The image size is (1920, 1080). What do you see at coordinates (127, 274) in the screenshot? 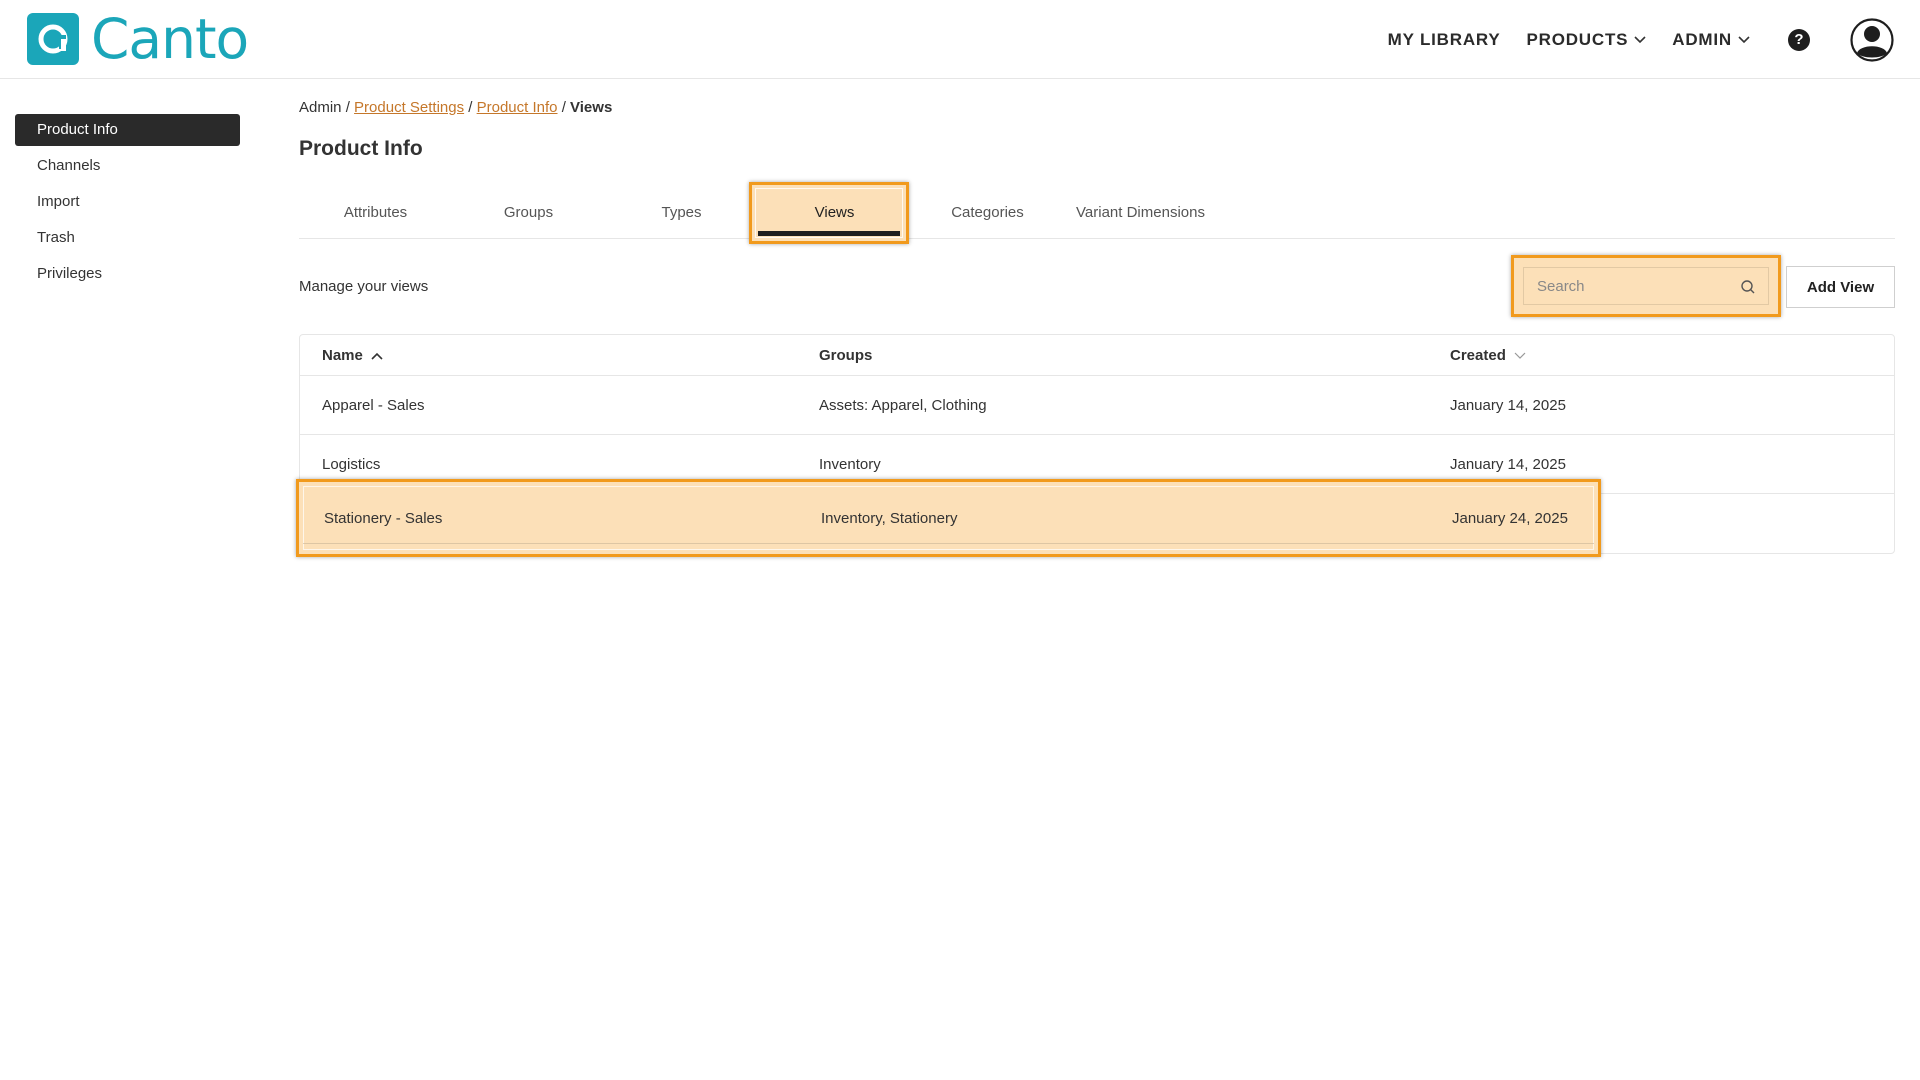
I see `sidebar-item-privileges: Privileges` at bounding box center [127, 274].